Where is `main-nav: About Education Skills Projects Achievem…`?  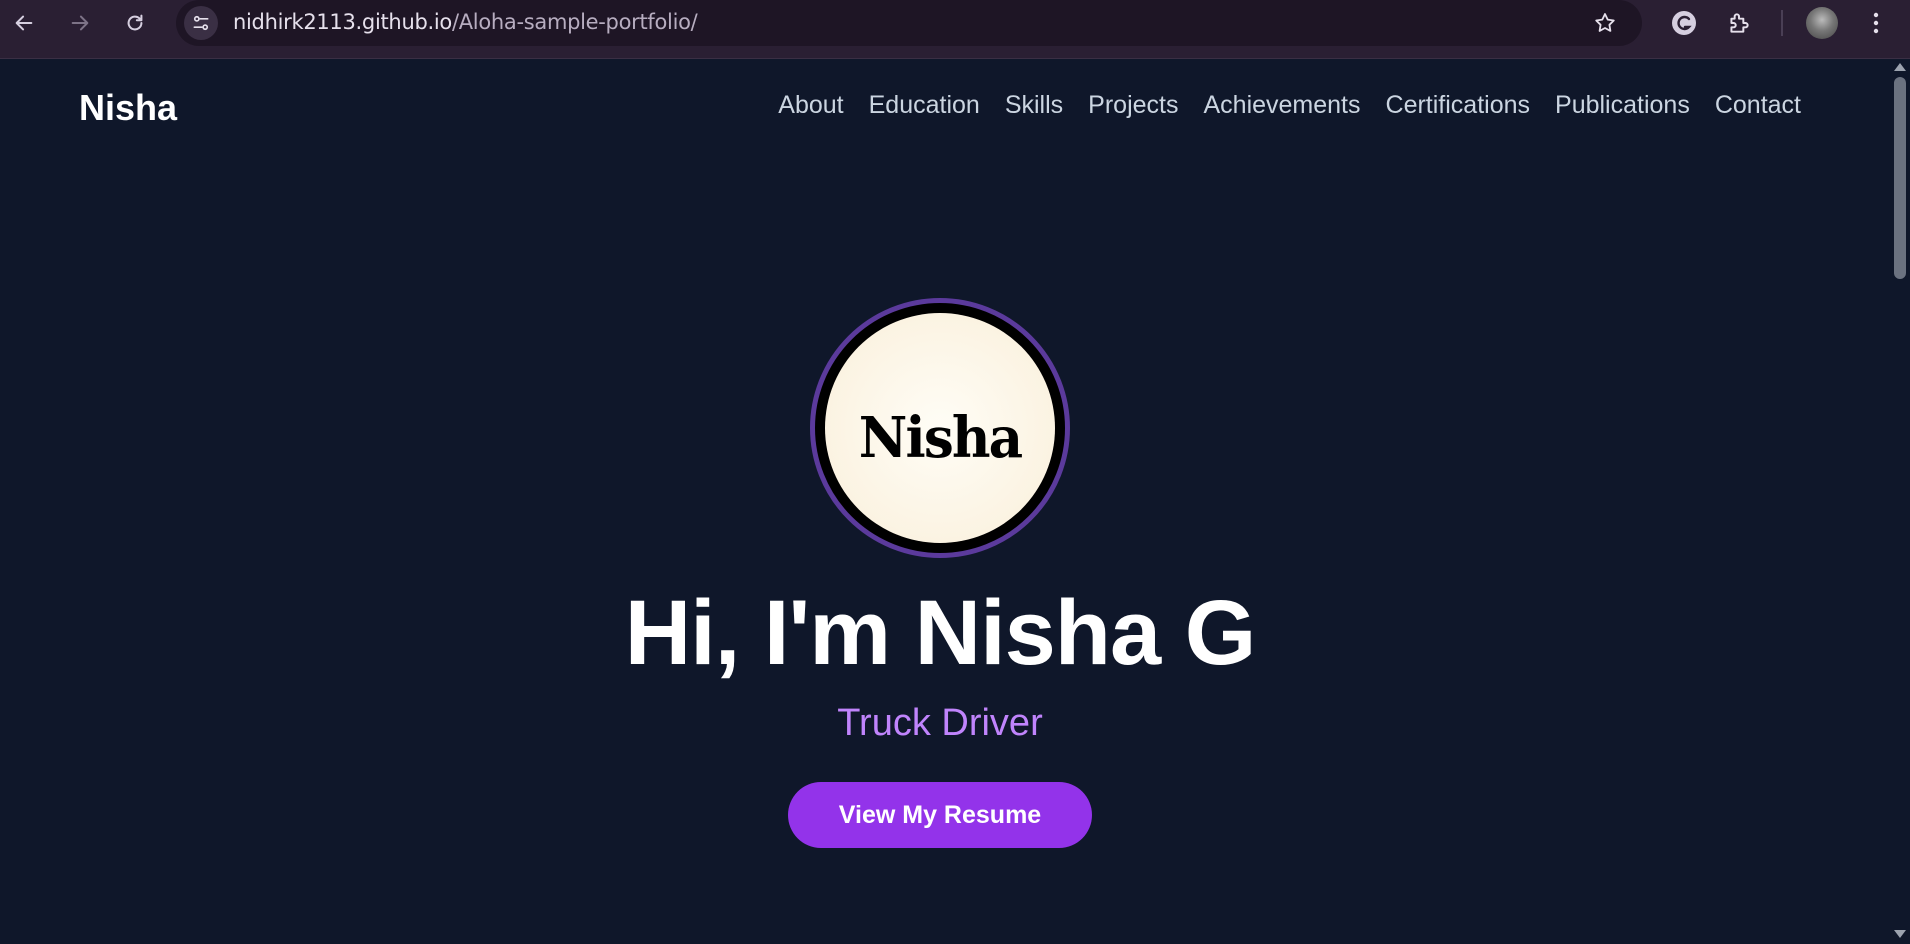
main-nav: About Education Skills Projects Achievem… is located at coordinates (1289, 105).